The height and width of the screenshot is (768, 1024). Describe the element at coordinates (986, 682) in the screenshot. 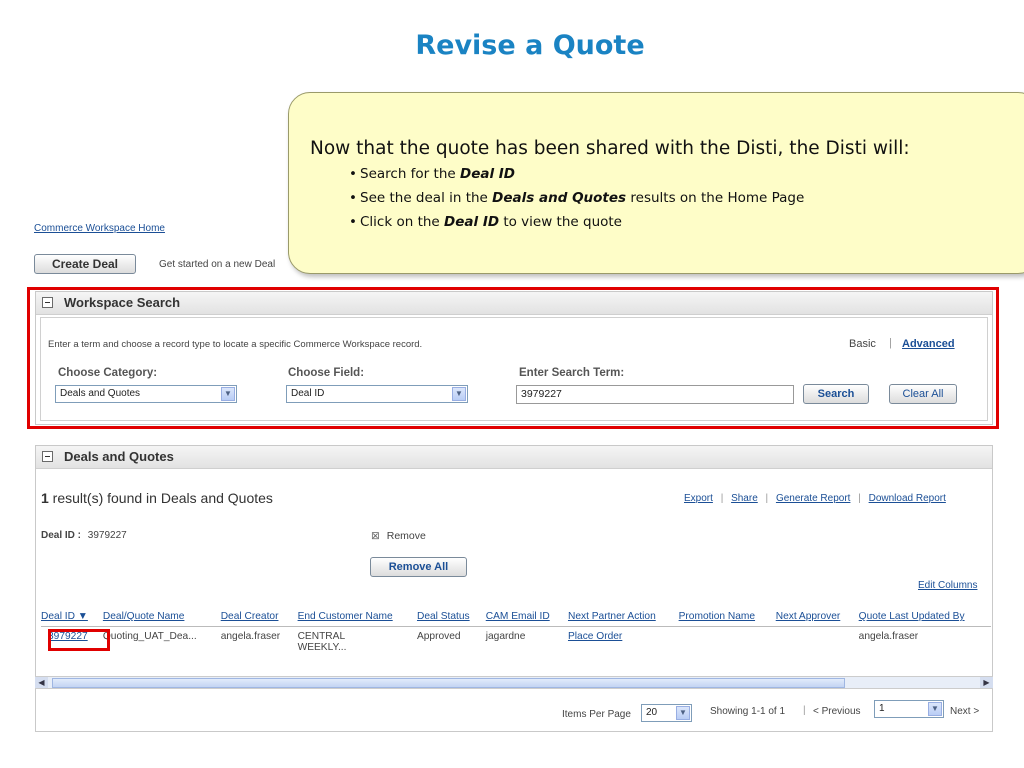

I see `scroll-right-icon: ▶` at that location.